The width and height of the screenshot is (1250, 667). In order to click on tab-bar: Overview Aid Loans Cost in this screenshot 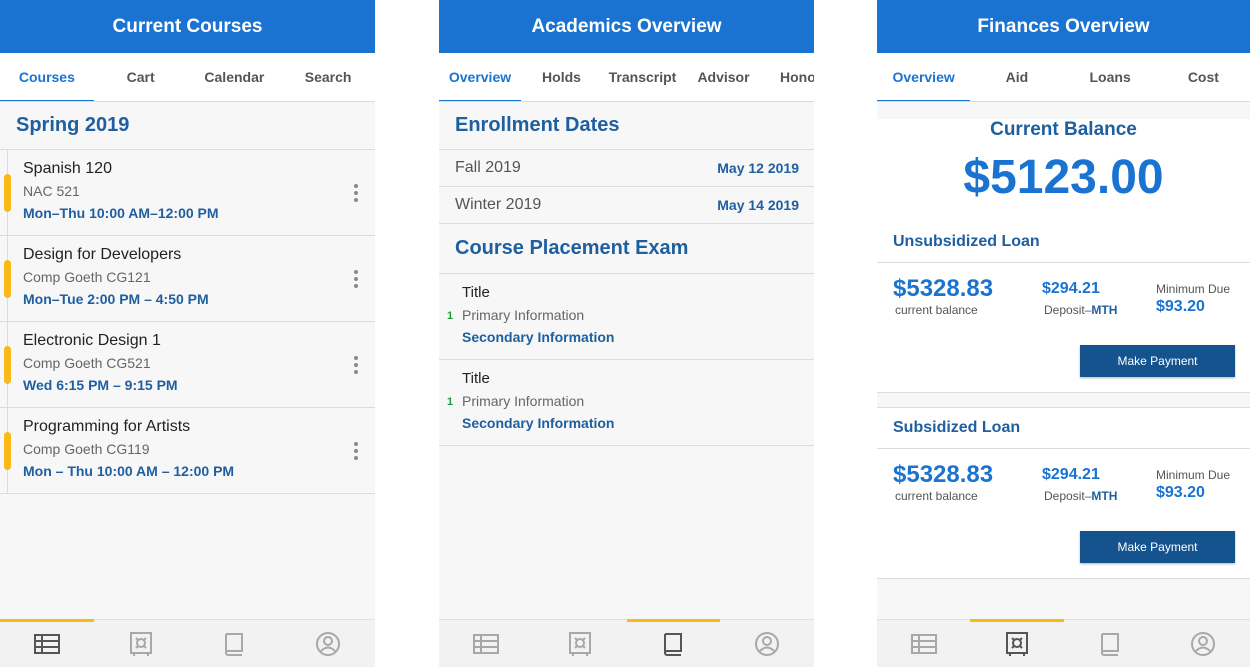, I will do `click(1063, 77)`.